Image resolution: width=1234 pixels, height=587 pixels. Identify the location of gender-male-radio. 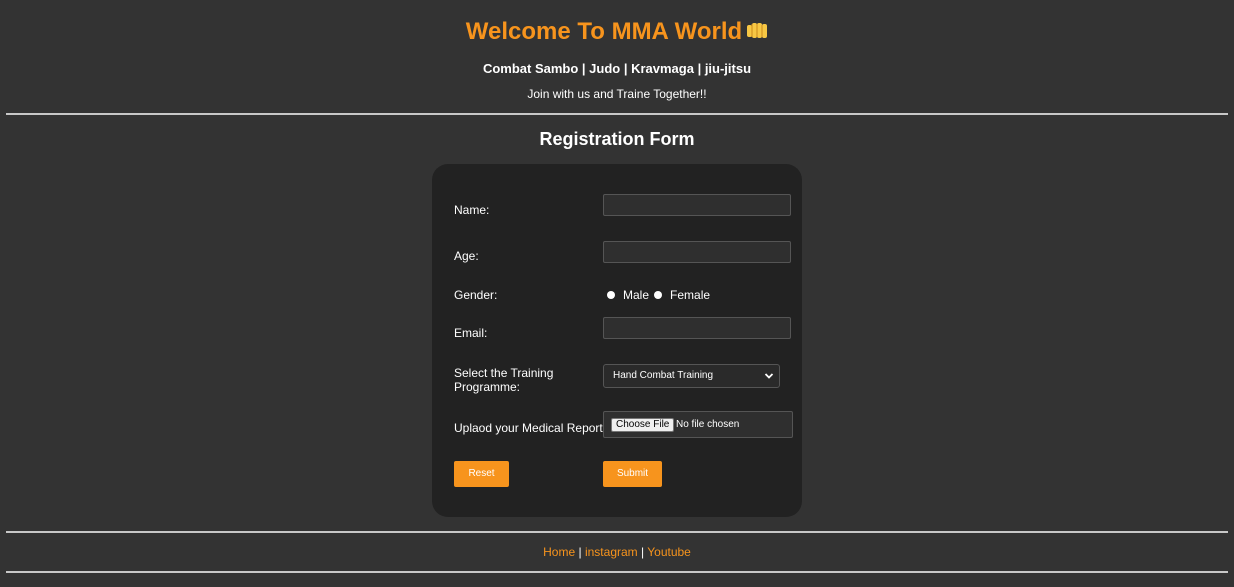
(611, 295).